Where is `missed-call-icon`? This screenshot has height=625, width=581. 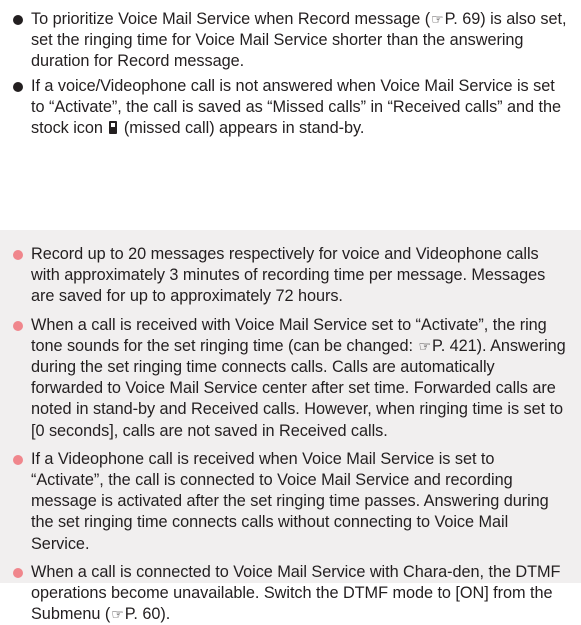 missed-call-icon is located at coordinates (113, 128).